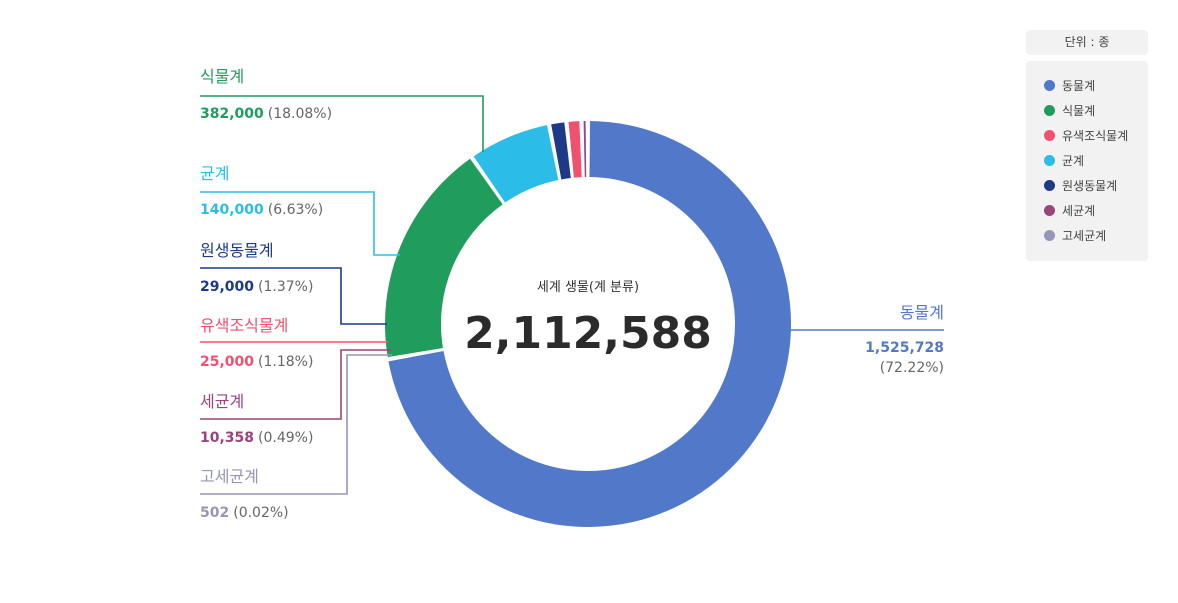 Image resolution: width=1178 pixels, height=603 pixels. Describe the element at coordinates (1096, 160) in the screenshot. I see `legend-item-fungi: 균계` at that location.